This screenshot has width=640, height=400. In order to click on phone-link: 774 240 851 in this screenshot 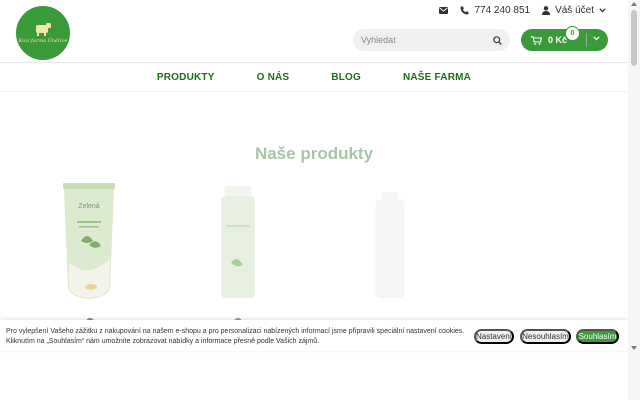, I will do `click(495, 10)`.